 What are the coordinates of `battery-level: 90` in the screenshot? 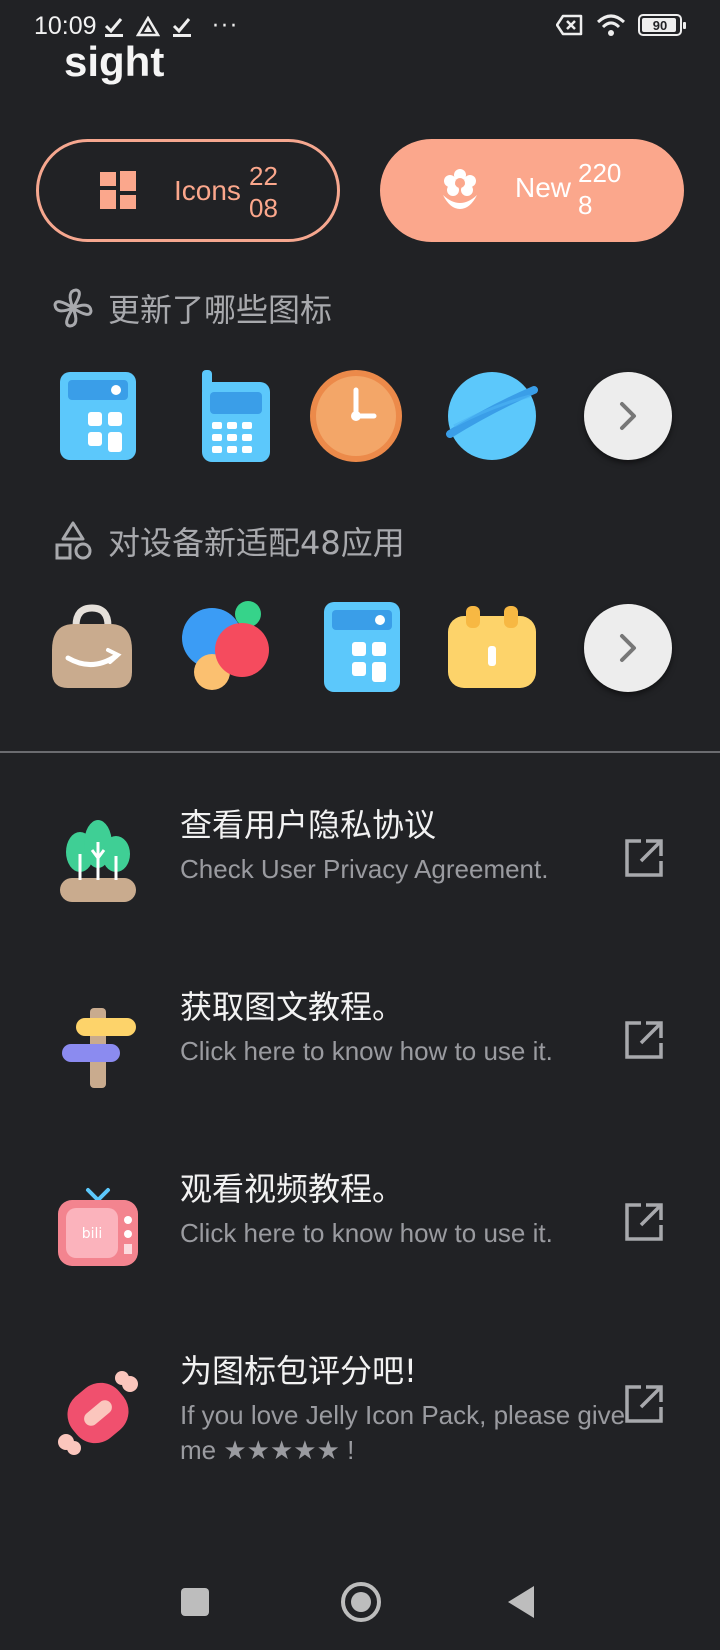 It's located at (660, 25).